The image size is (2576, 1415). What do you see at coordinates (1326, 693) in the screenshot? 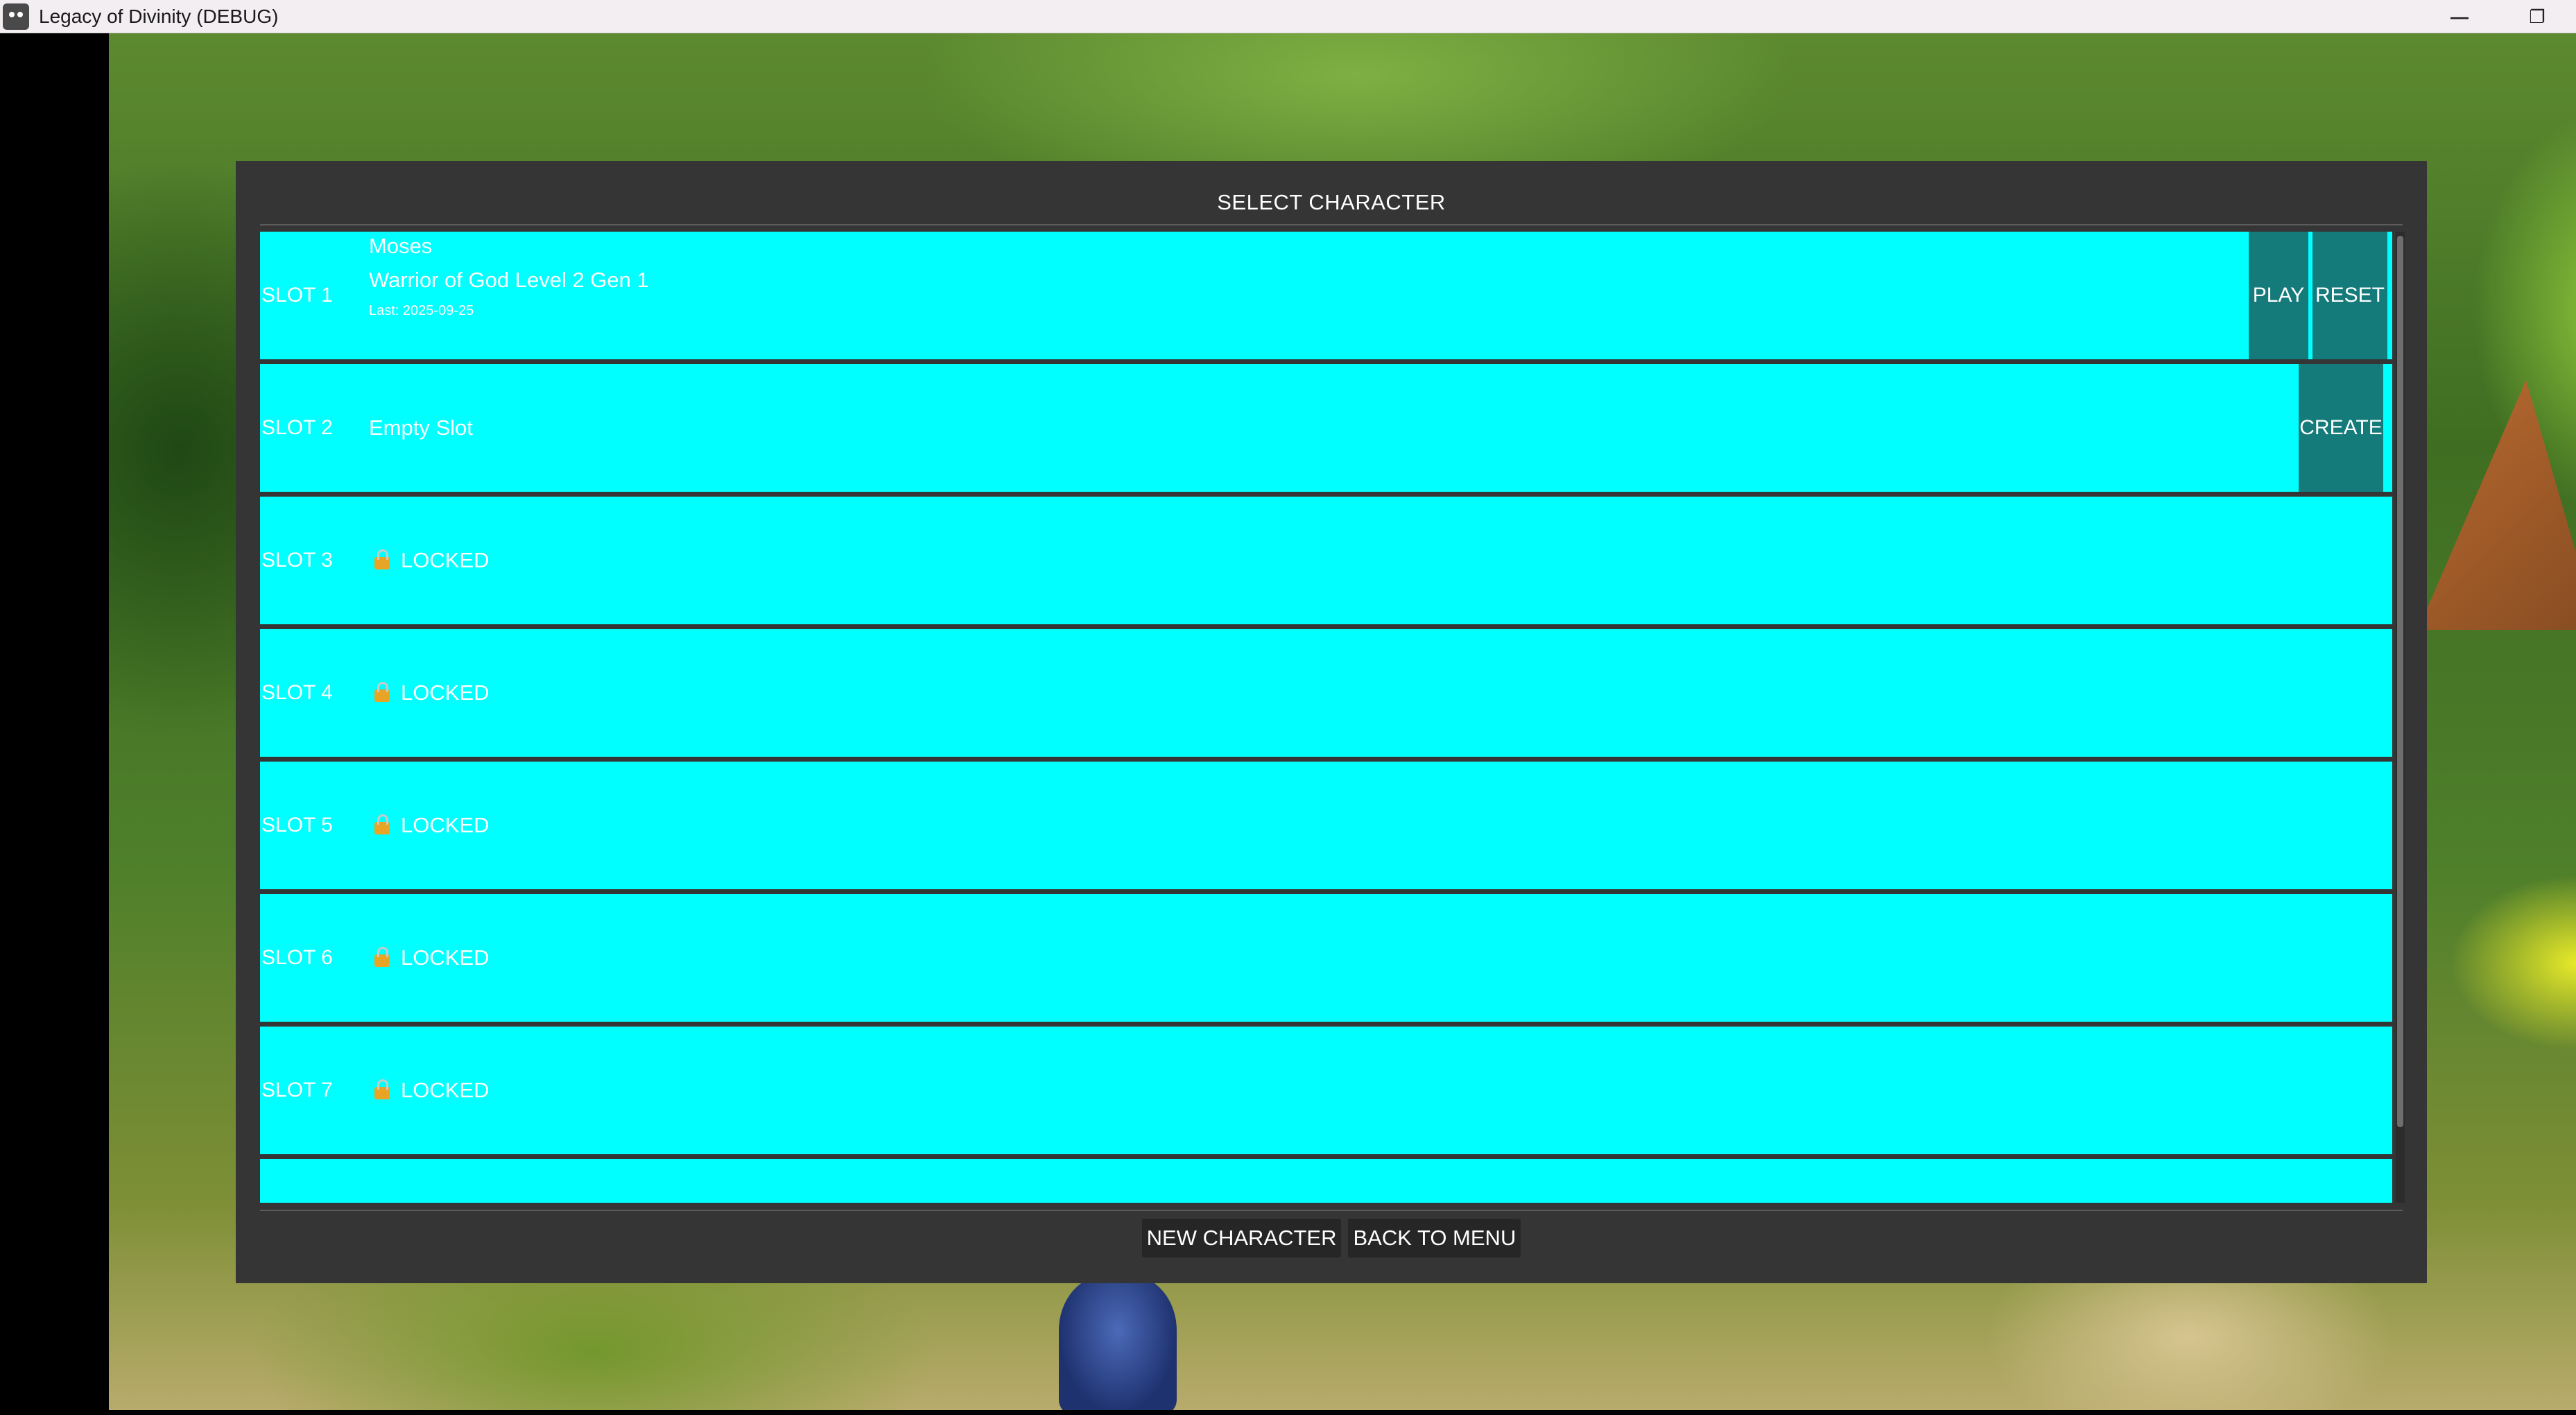
I see `slot-4: SLOT 4 LOCKED` at bounding box center [1326, 693].